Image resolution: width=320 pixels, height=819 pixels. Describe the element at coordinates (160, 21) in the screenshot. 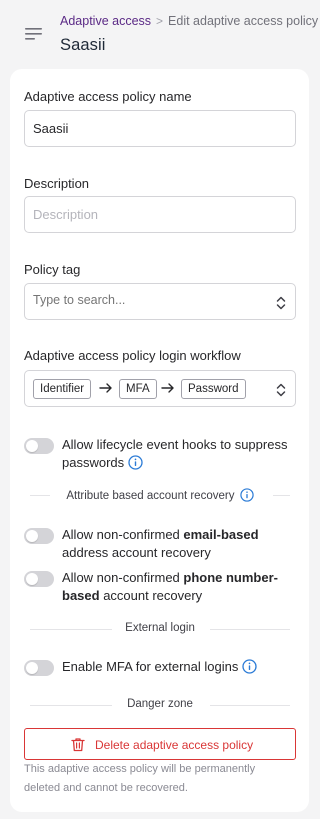

I see `chevron-right-icon: >` at that location.